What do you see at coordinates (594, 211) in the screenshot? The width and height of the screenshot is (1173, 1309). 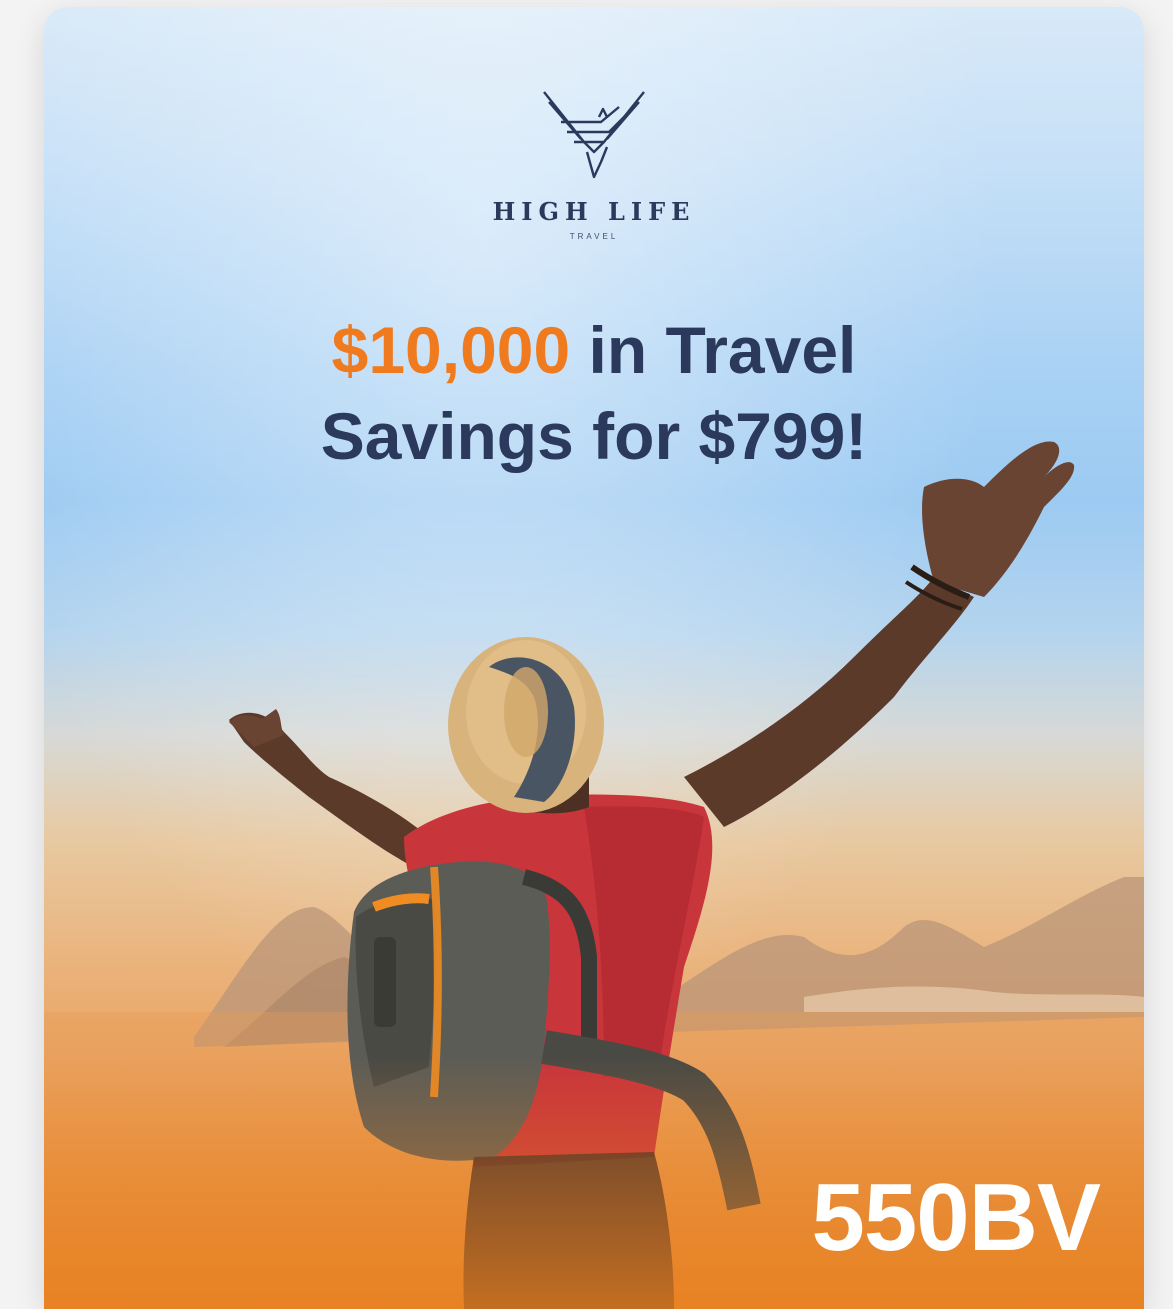 I see `brand-name: HIGH LIFE` at bounding box center [594, 211].